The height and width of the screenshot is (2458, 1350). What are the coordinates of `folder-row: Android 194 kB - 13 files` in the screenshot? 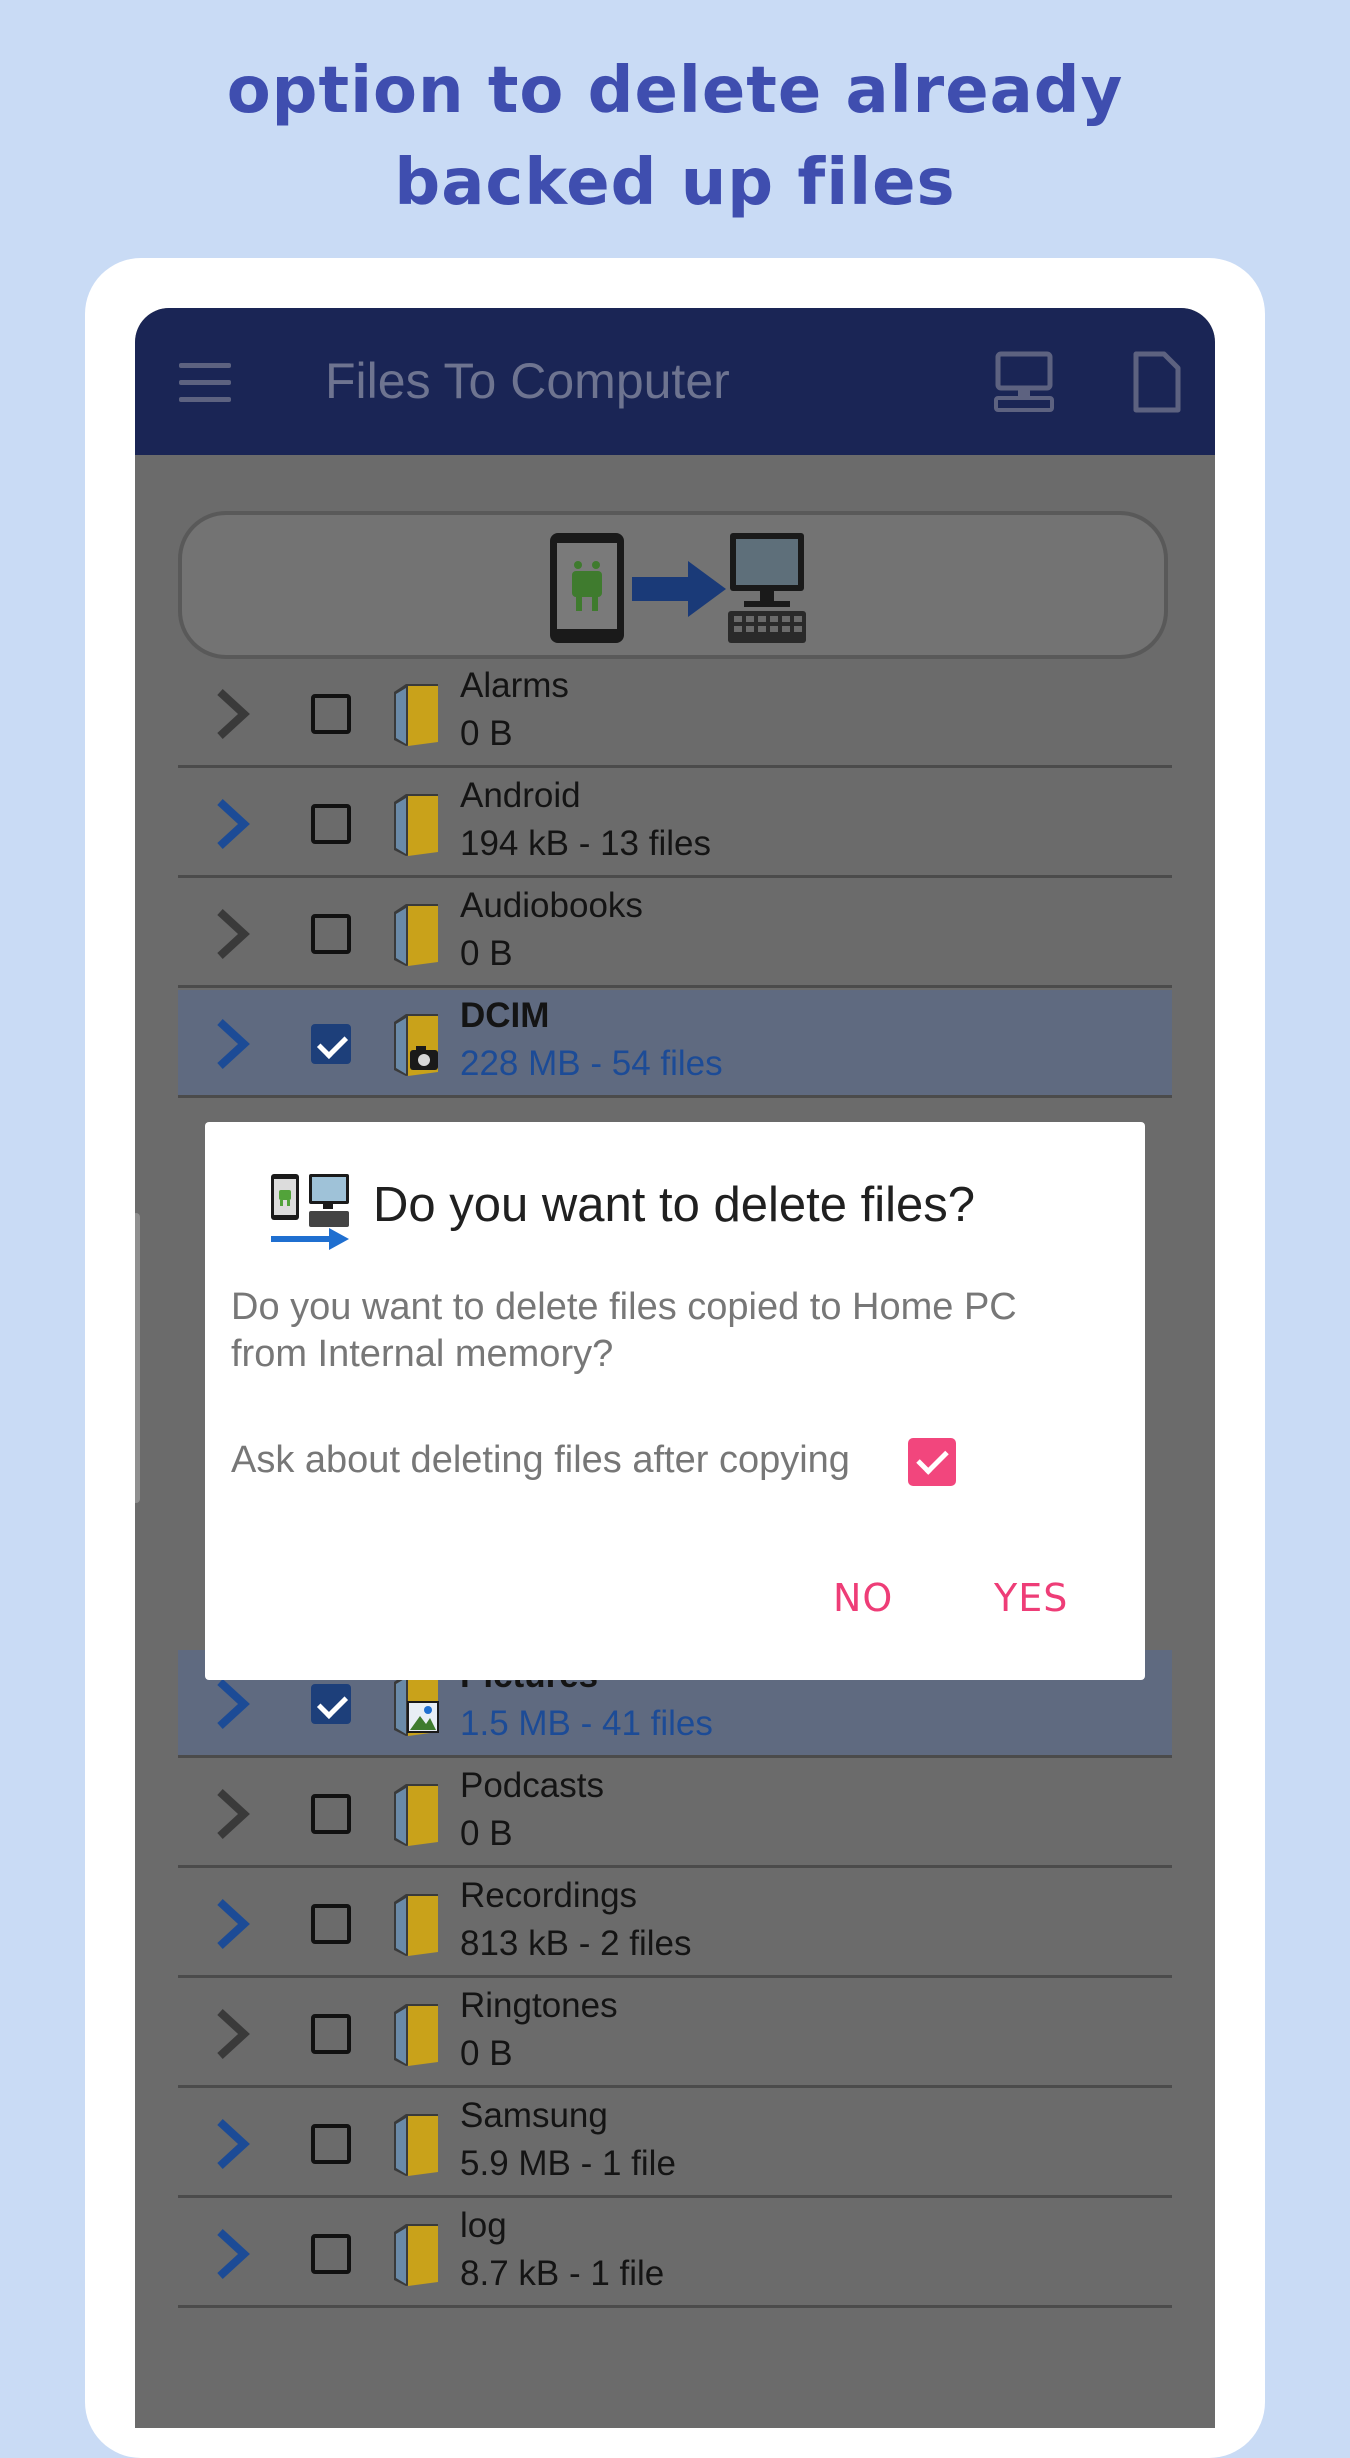 It's located at (675, 824).